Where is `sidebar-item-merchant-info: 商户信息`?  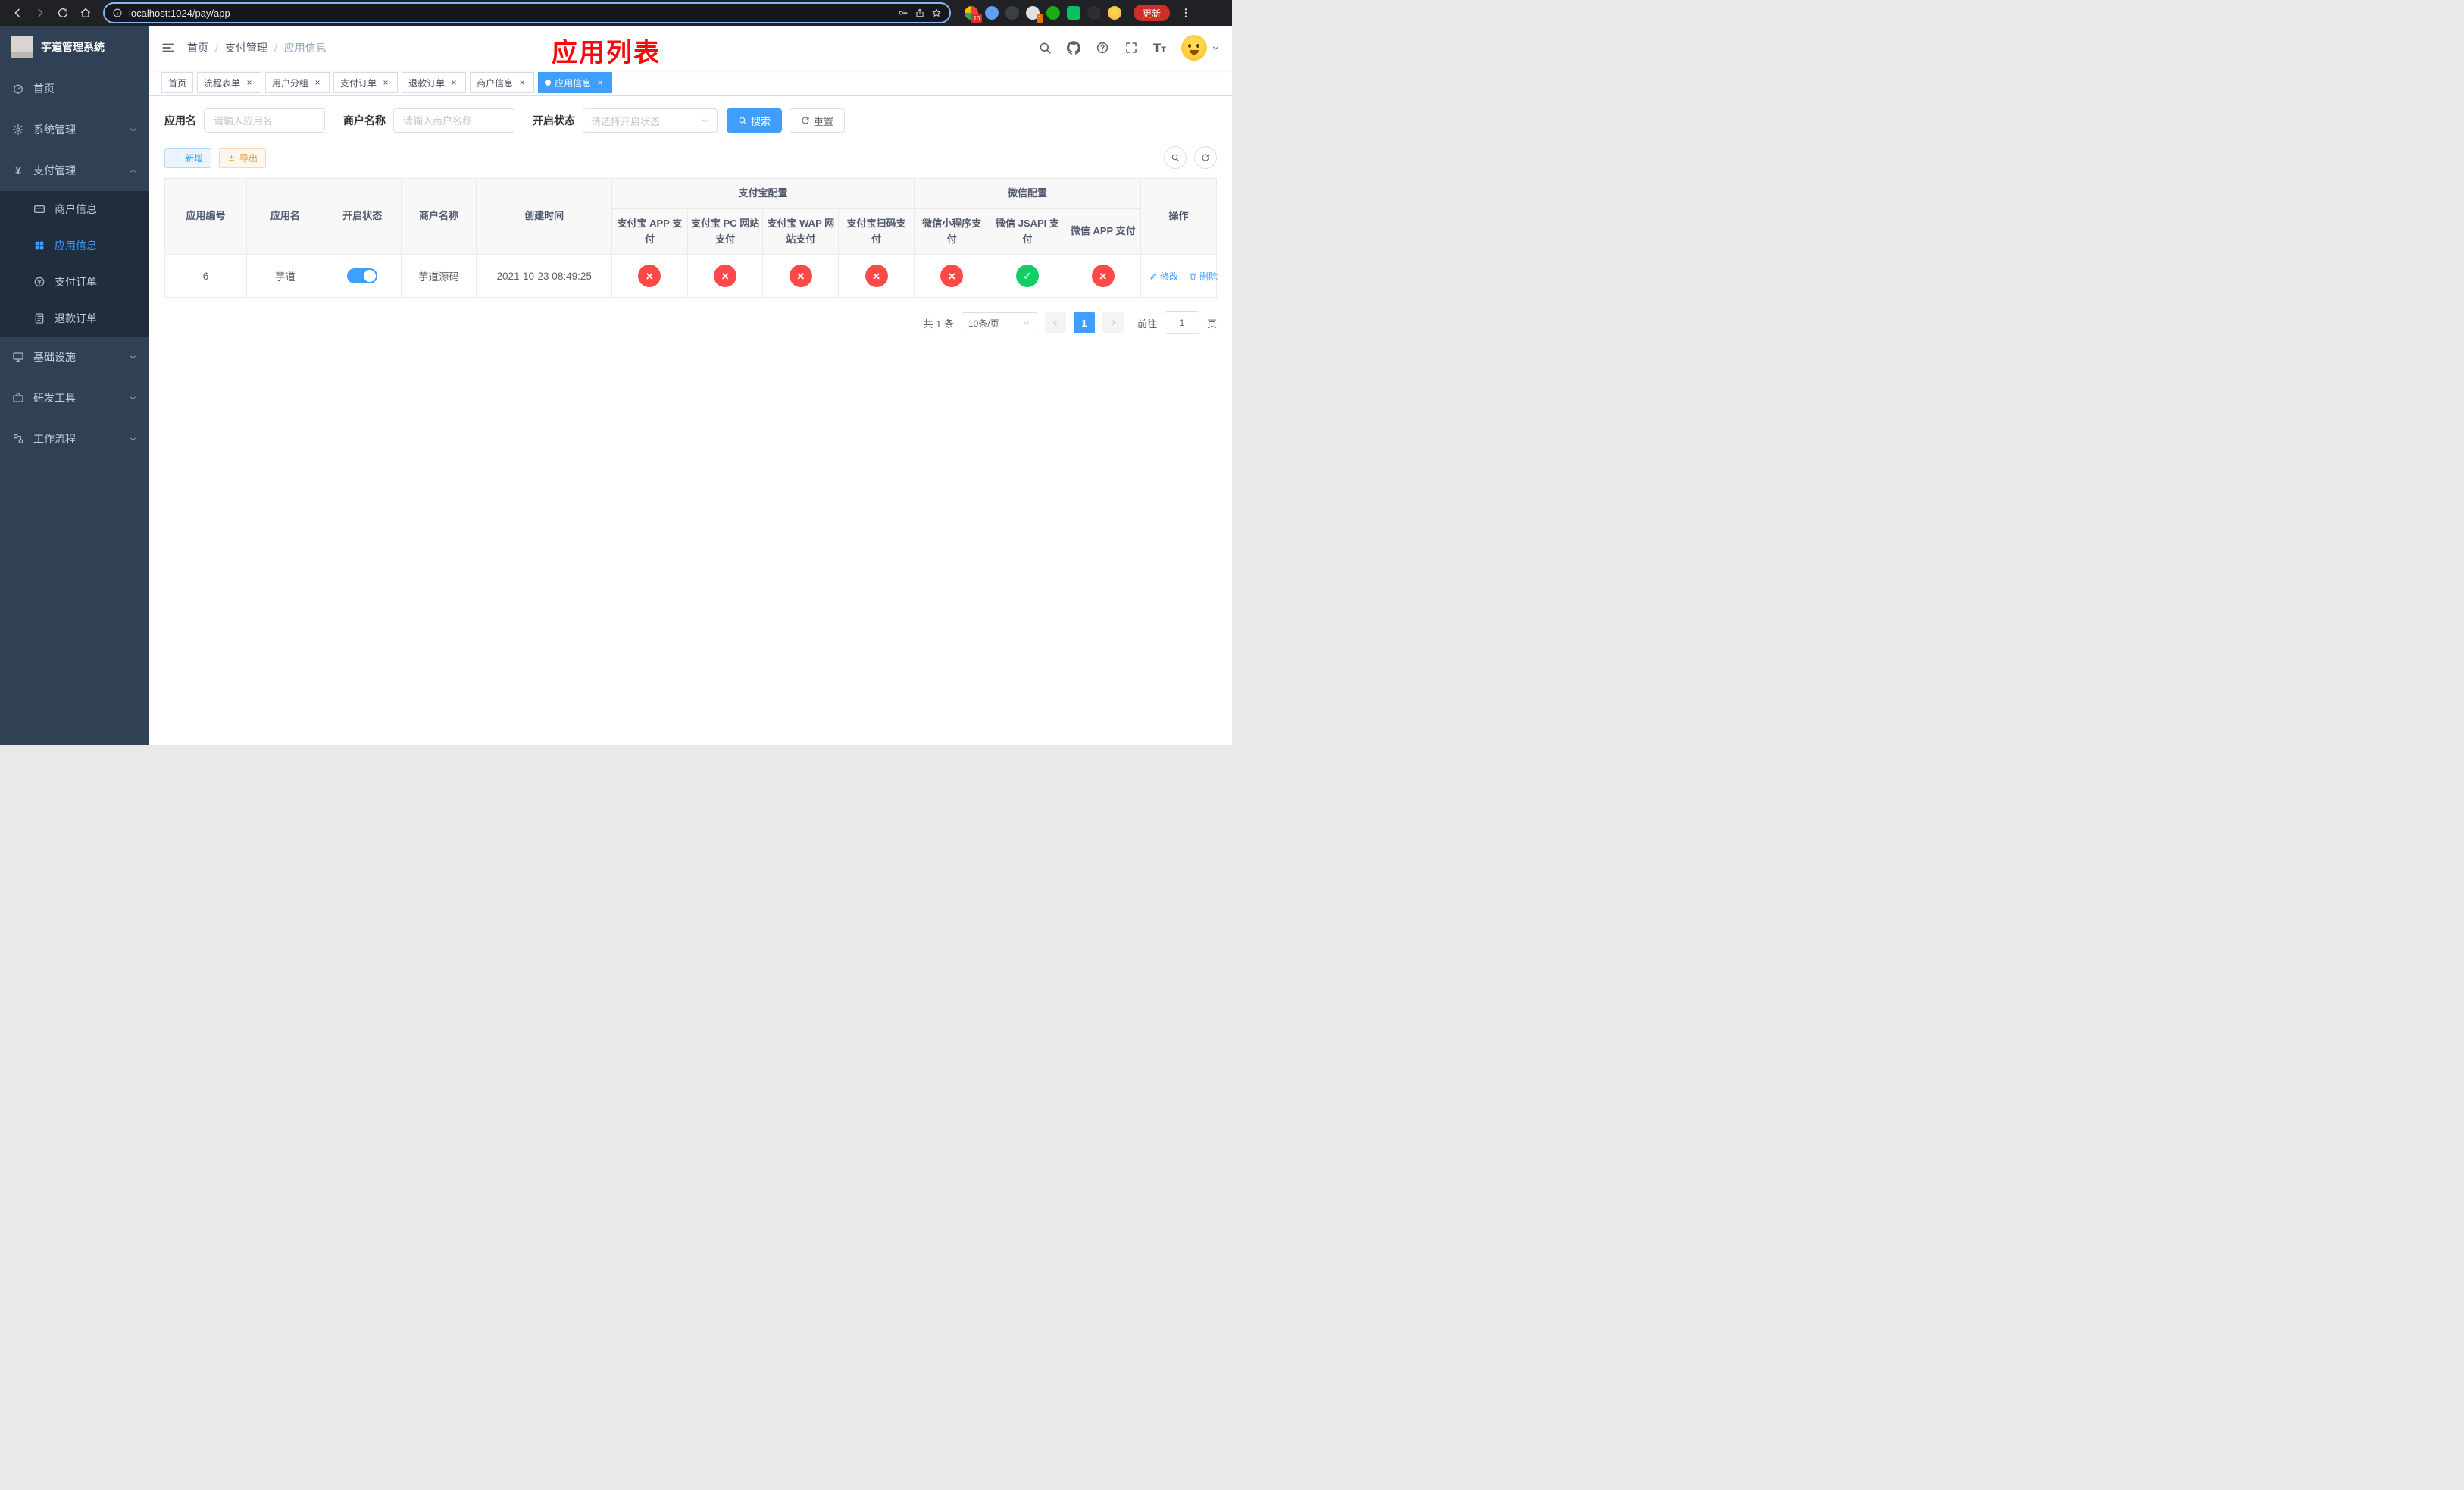 sidebar-item-merchant-info: 商户信息 is located at coordinates (74, 209).